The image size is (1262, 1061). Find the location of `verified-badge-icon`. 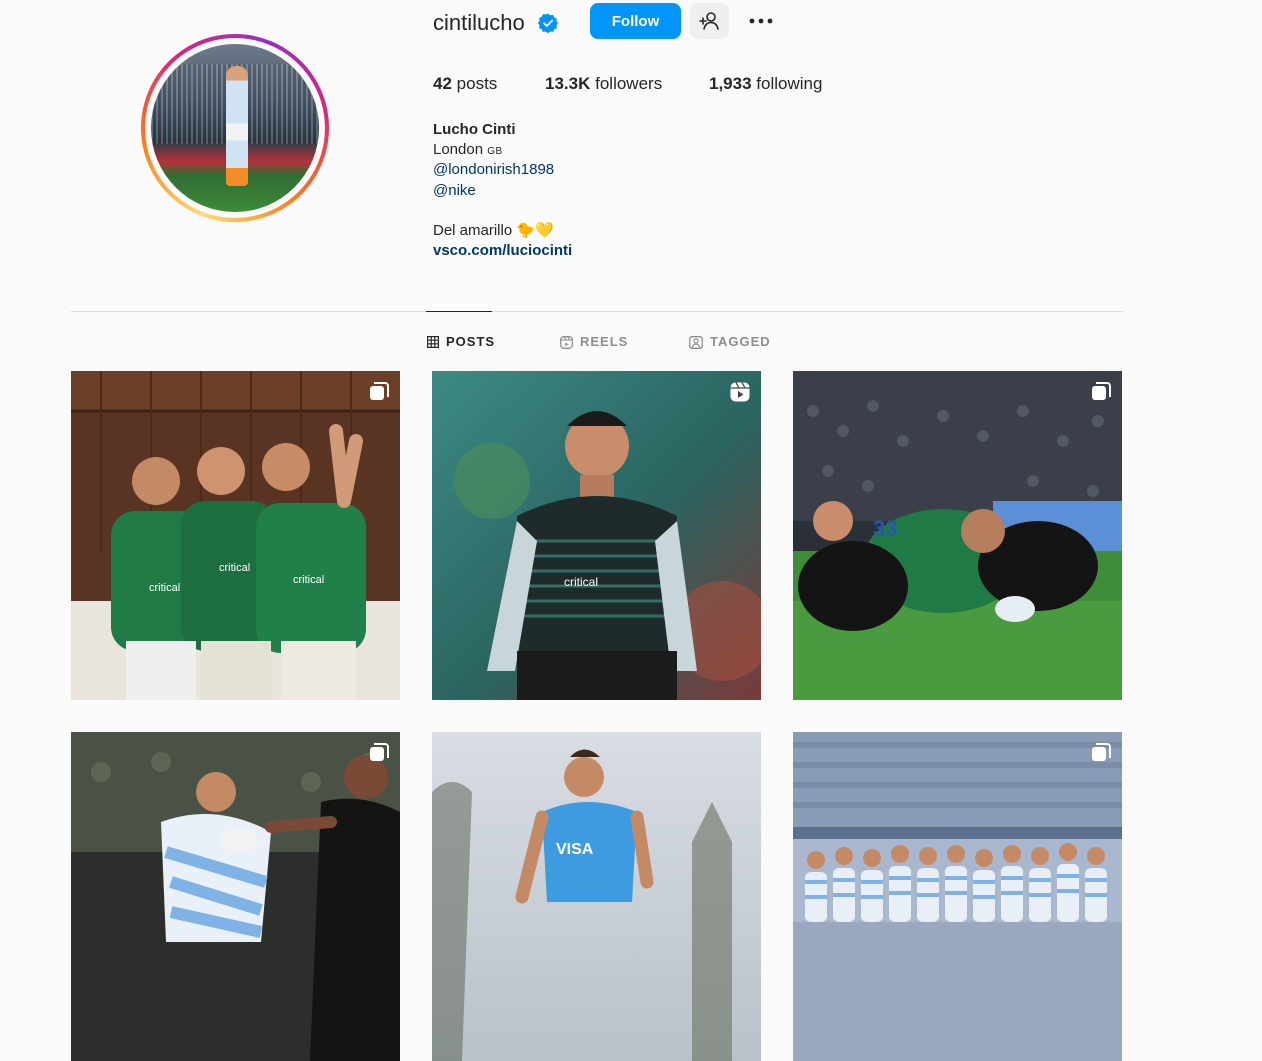

verified-badge-icon is located at coordinates (548, 23).